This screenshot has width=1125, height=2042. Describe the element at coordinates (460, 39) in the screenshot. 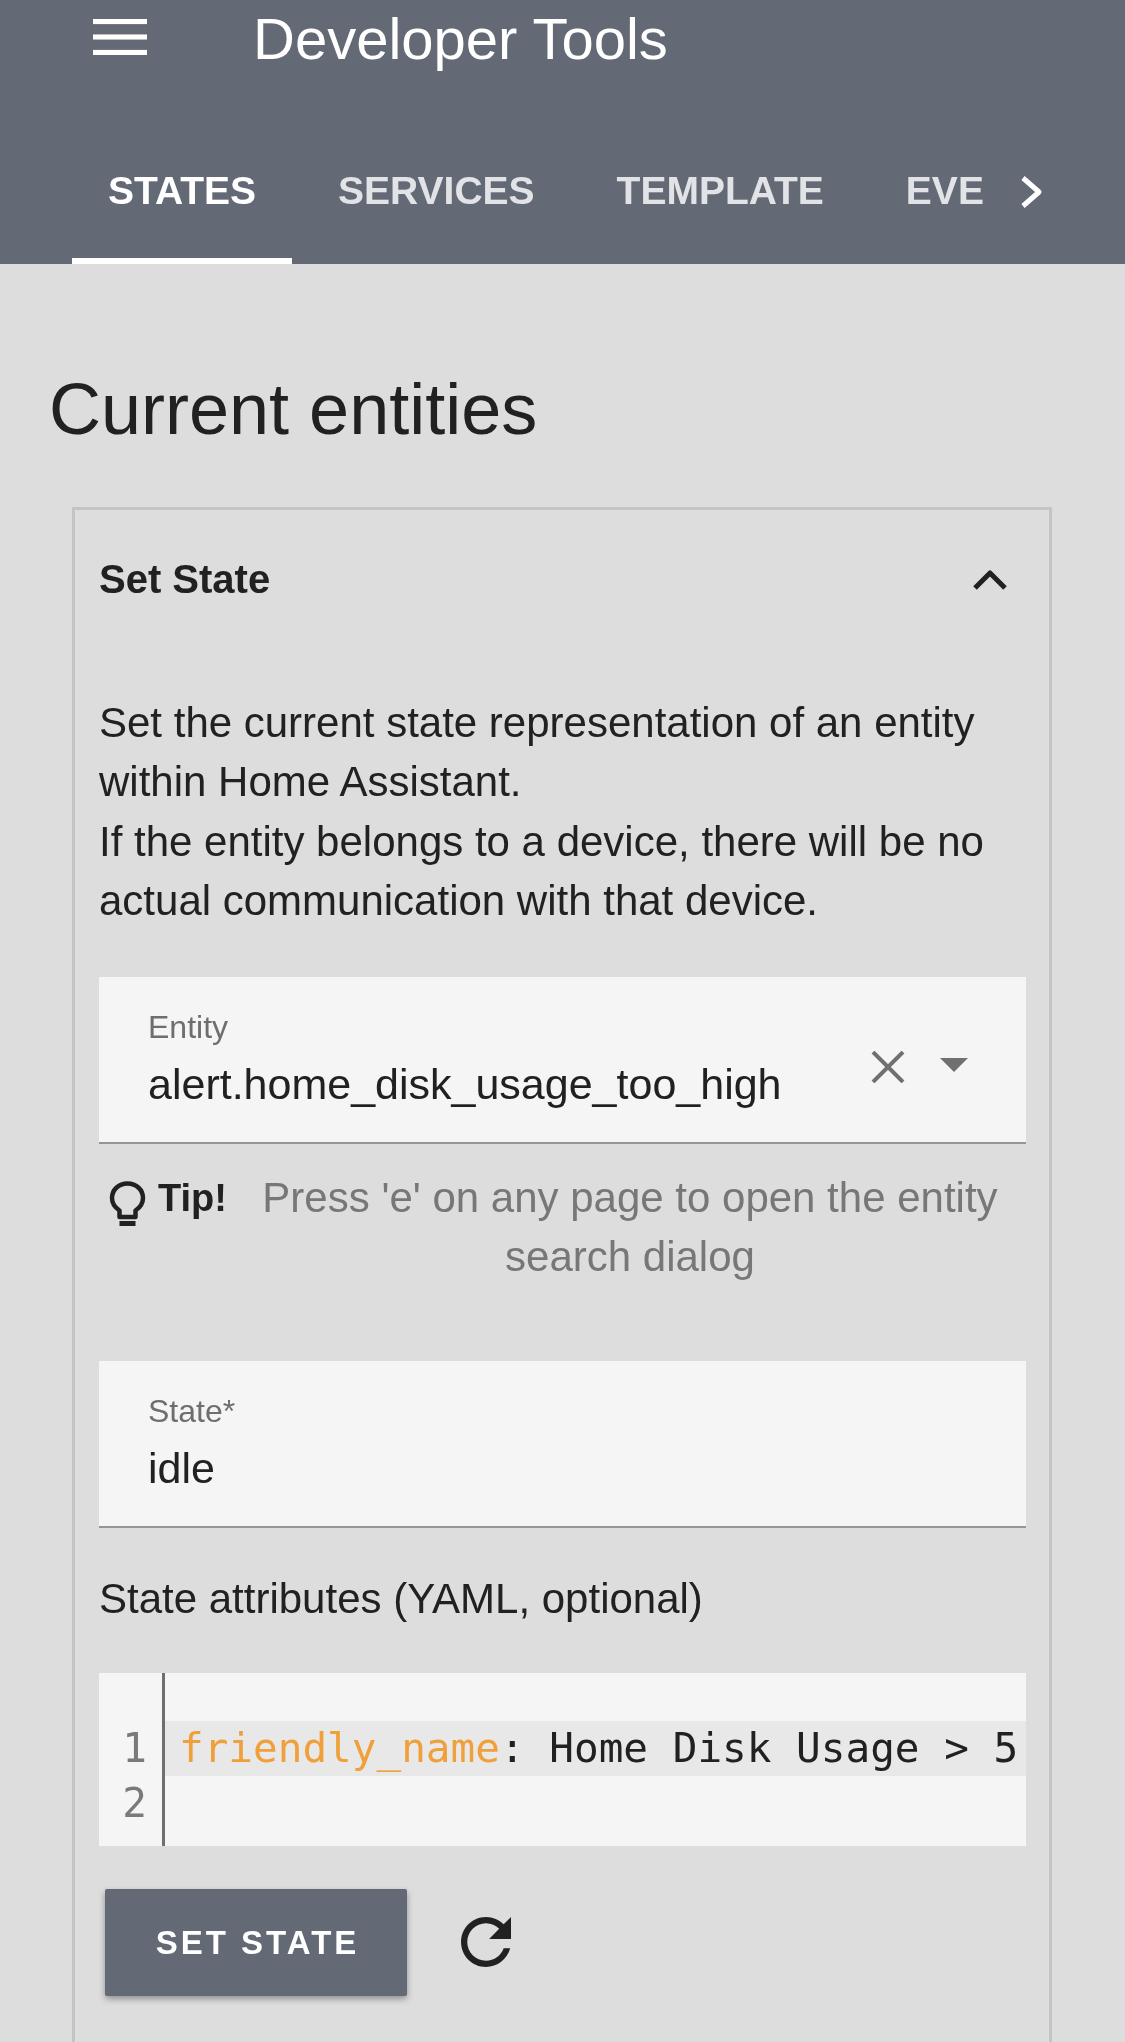

I see `app-title: Developer Tools` at that location.